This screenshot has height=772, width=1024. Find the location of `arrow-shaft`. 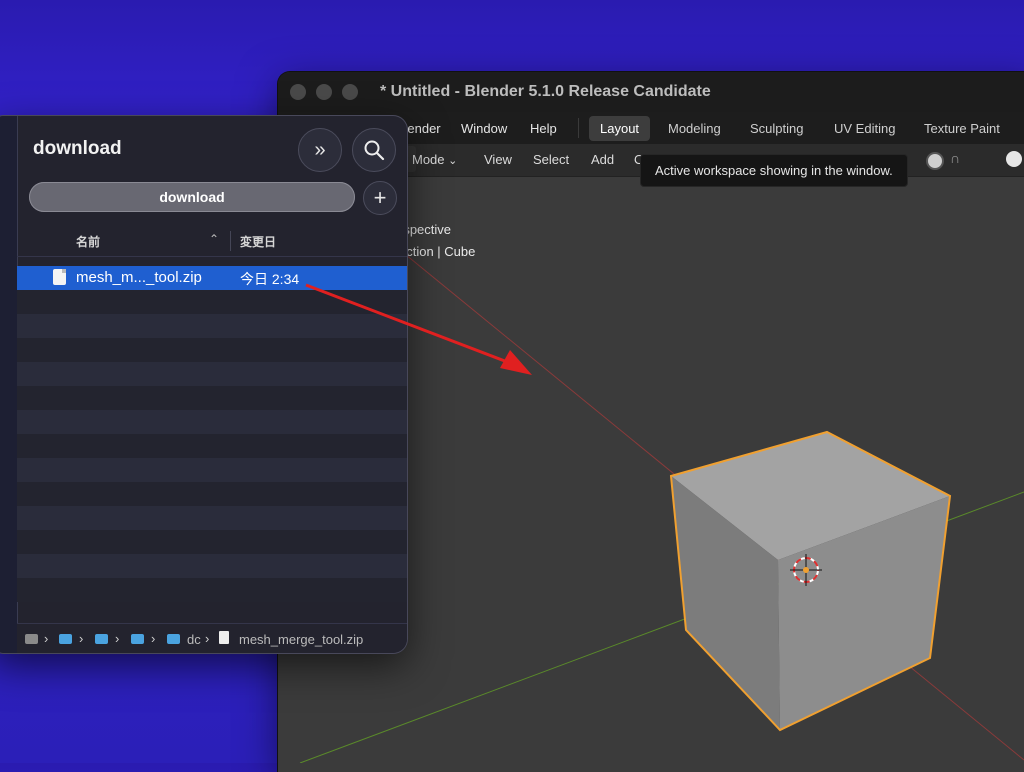

arrow-shaft is located at coordinates (408, 324).